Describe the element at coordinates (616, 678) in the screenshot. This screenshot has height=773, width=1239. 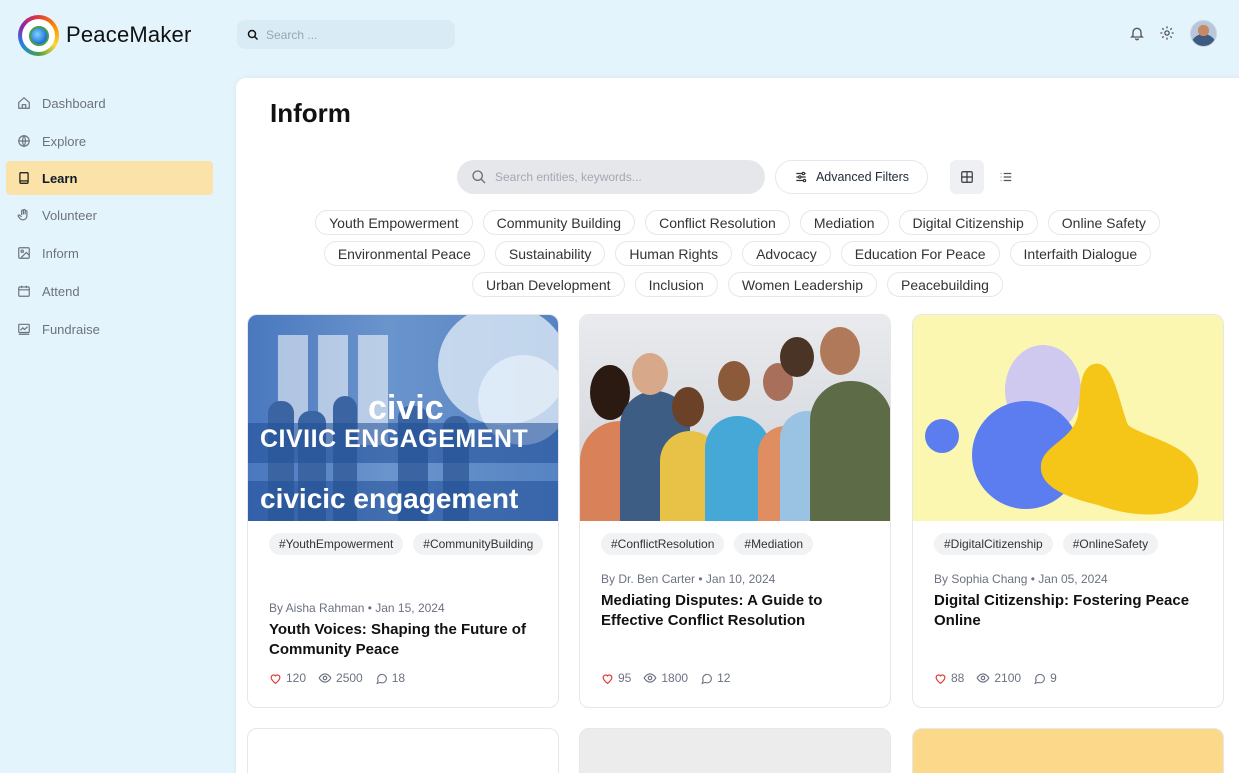
I see `likes-stat: 95` at that location.